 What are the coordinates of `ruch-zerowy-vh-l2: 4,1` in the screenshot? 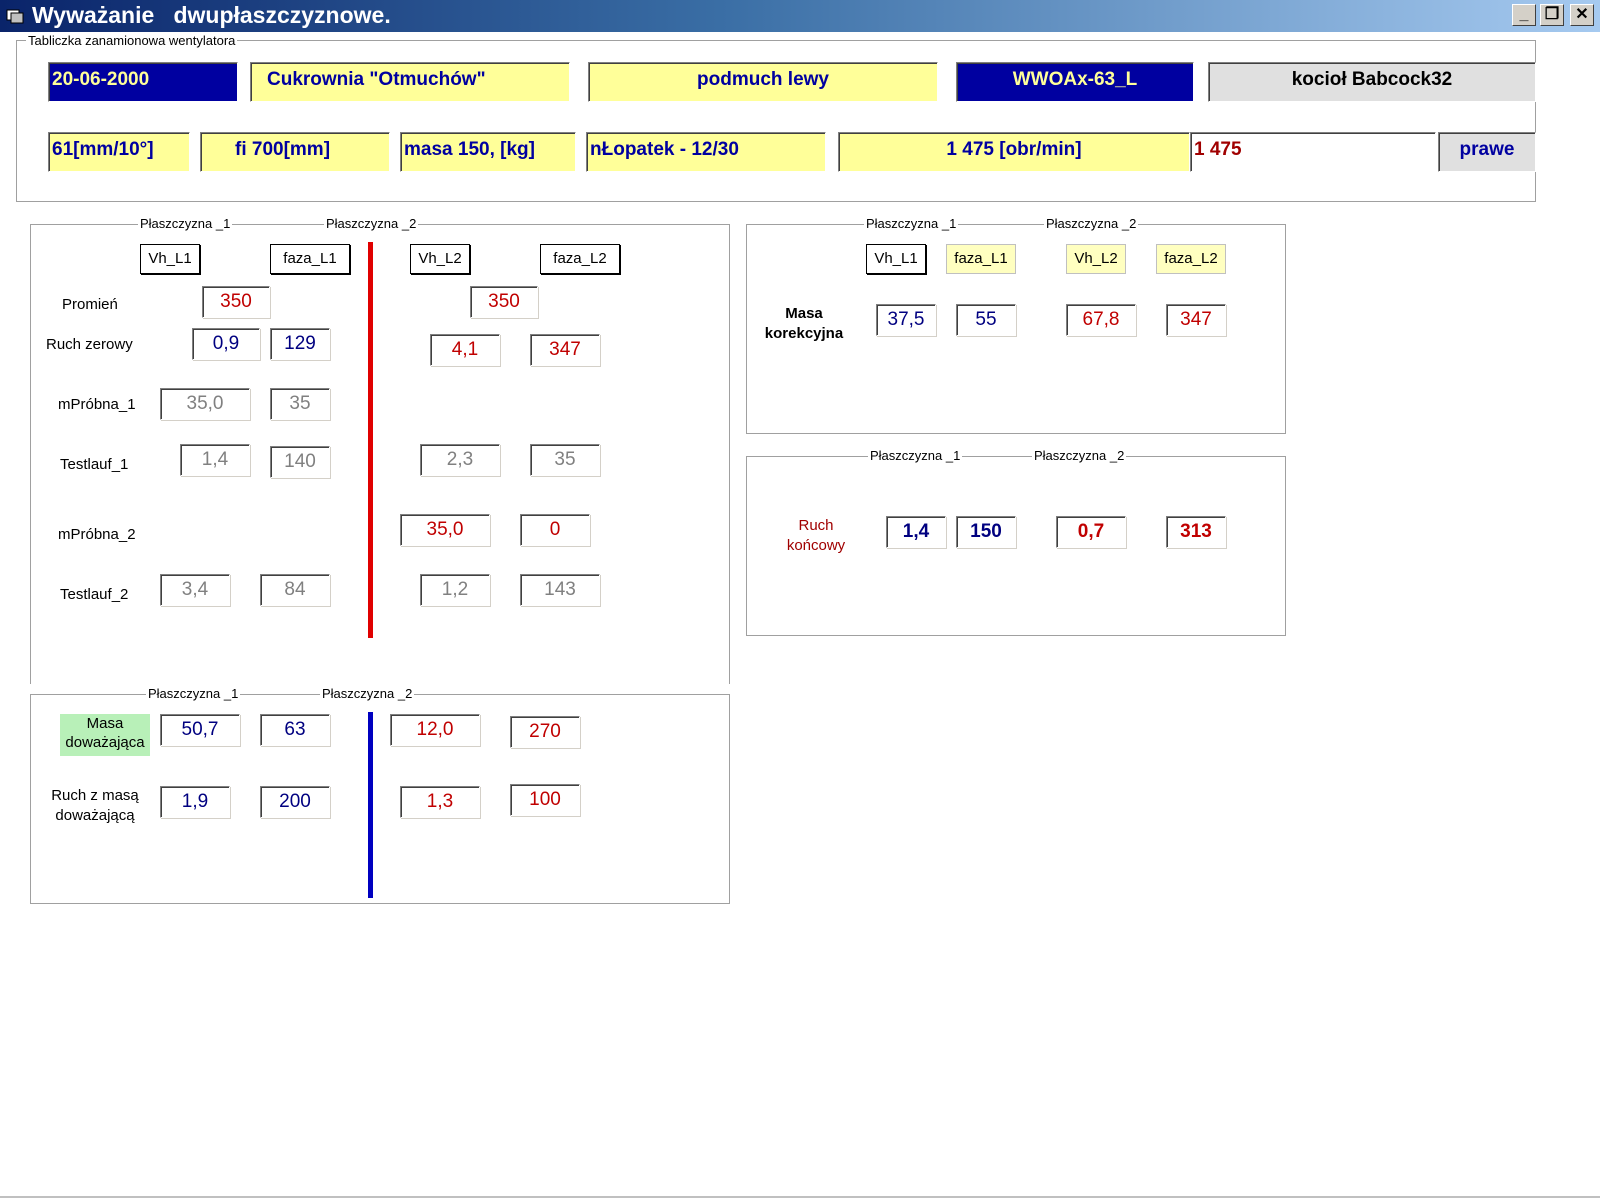 It's located at (465, 350).